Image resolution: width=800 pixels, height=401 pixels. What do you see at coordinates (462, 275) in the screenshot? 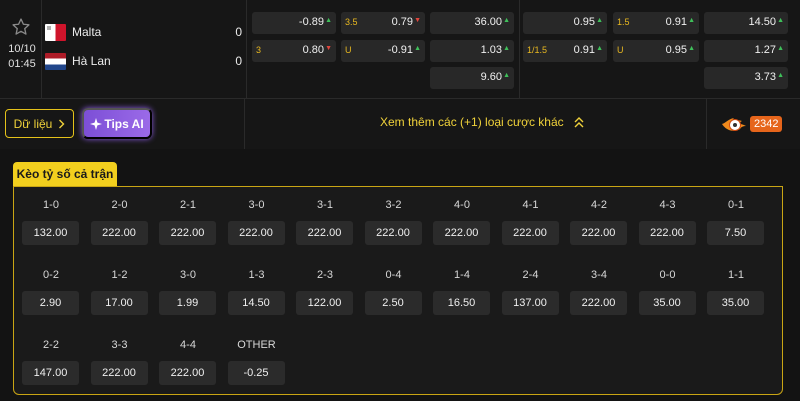
I see `score-label: 1-4` at bounding box center [462, 275].